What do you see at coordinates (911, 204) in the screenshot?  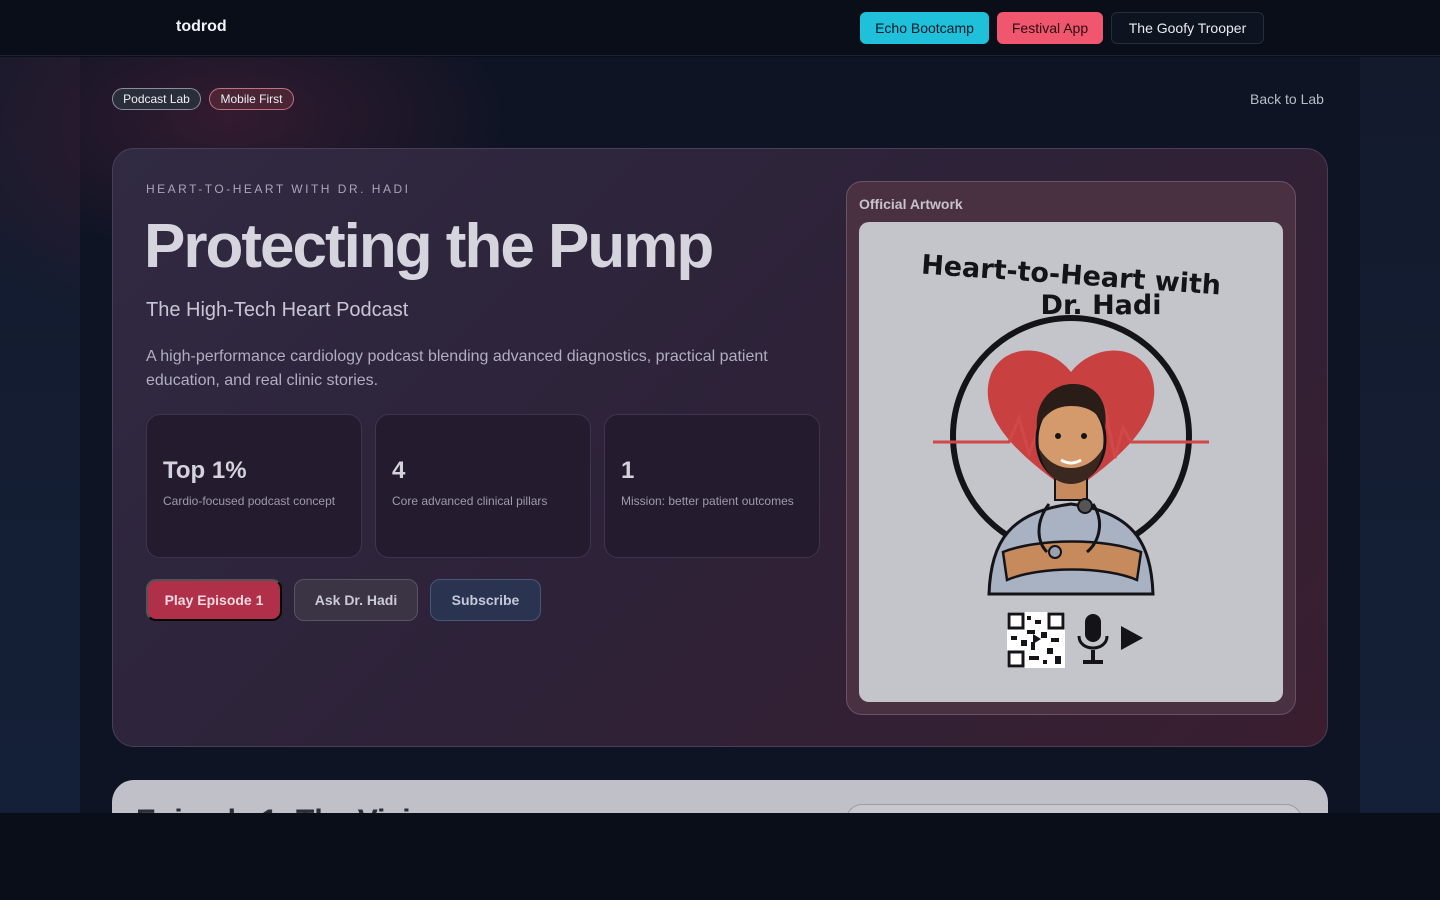 I see `artwork-label: Official Artwork` at bounding box center [911, 204].